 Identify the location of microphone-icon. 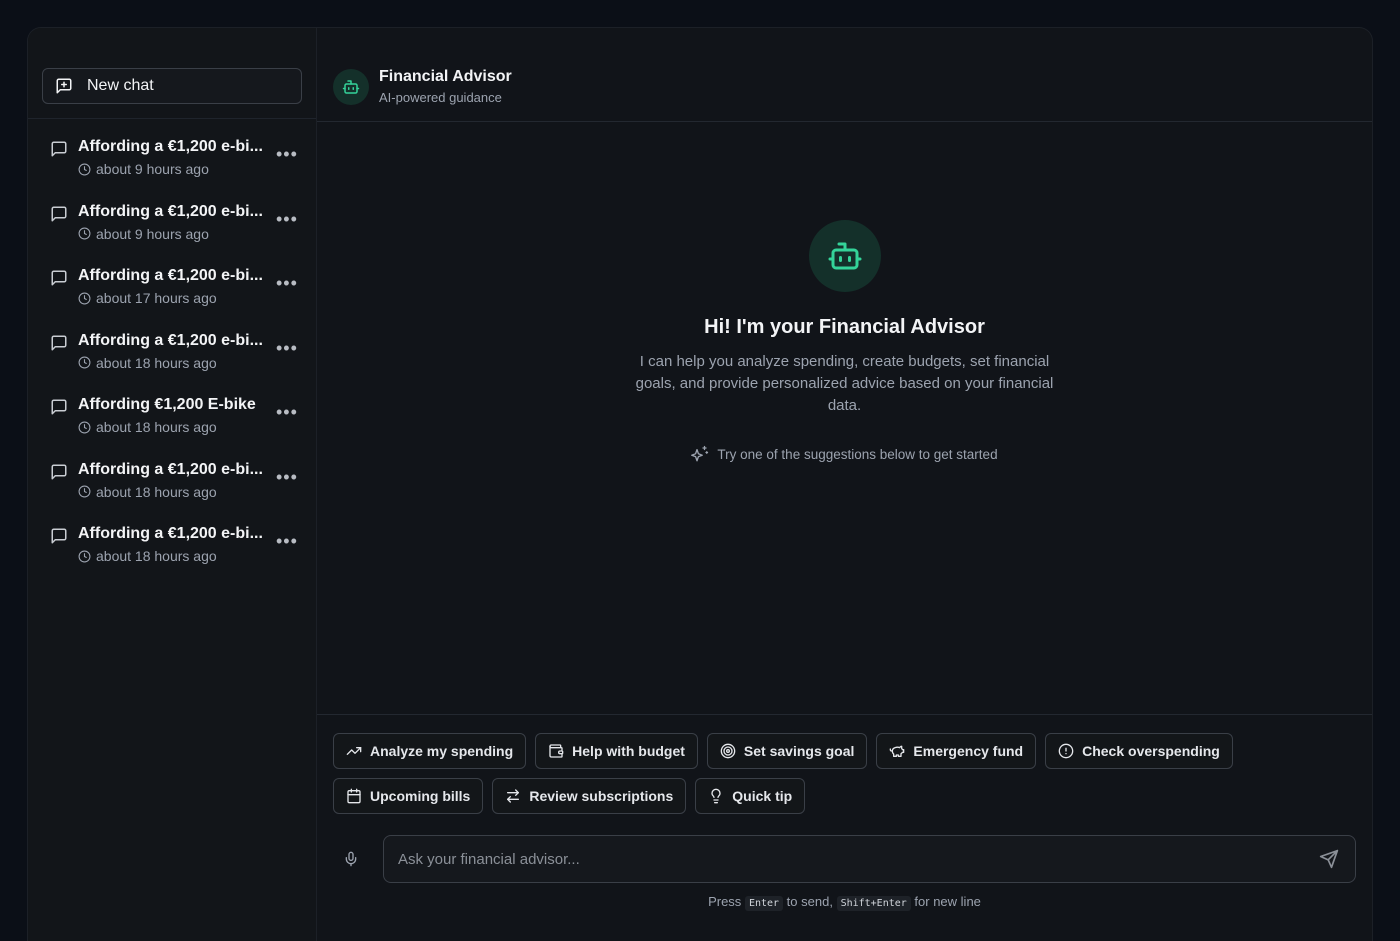
(351, 859).